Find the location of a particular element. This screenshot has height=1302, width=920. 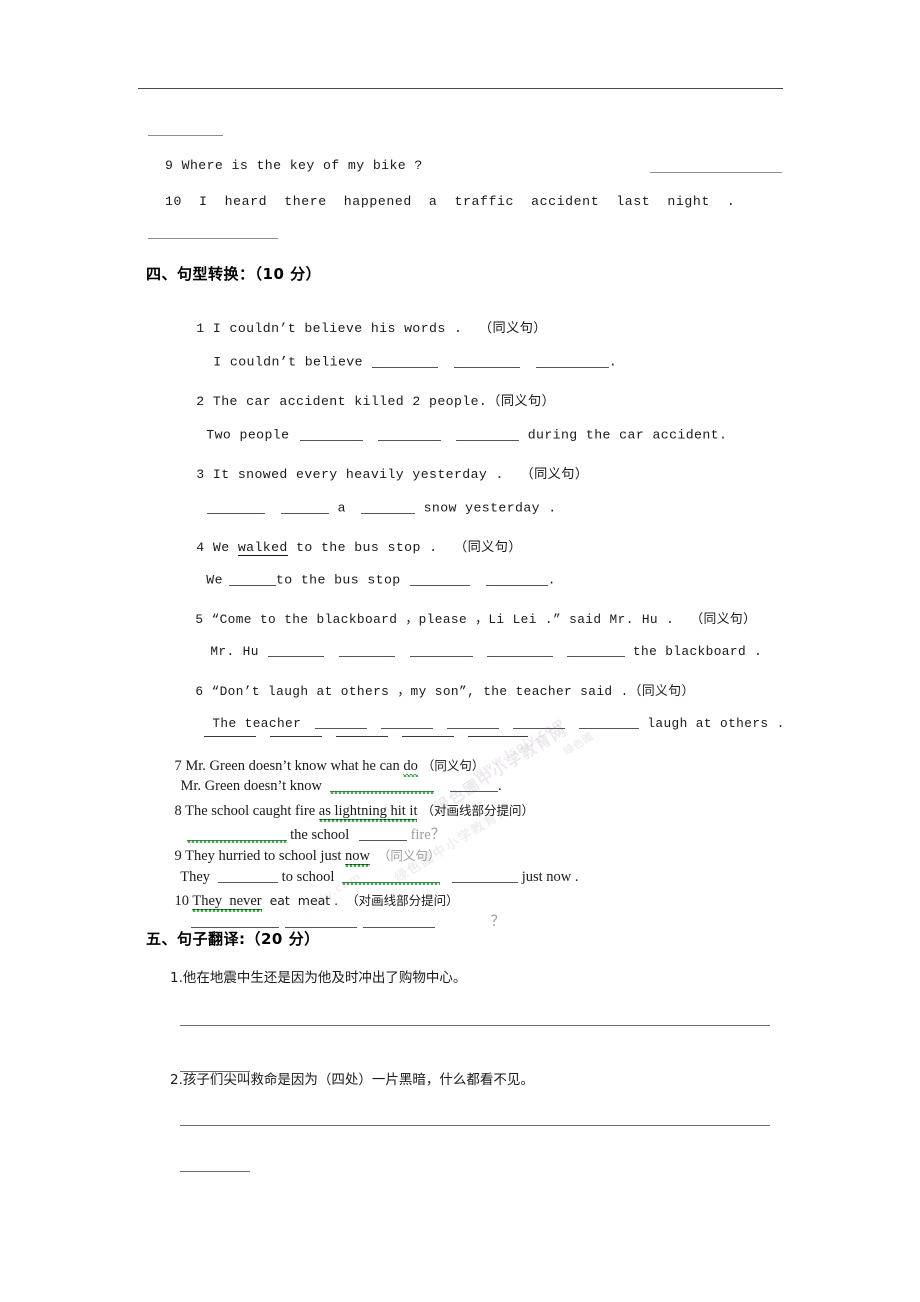

header-rule is located at coordinates (460, 88).